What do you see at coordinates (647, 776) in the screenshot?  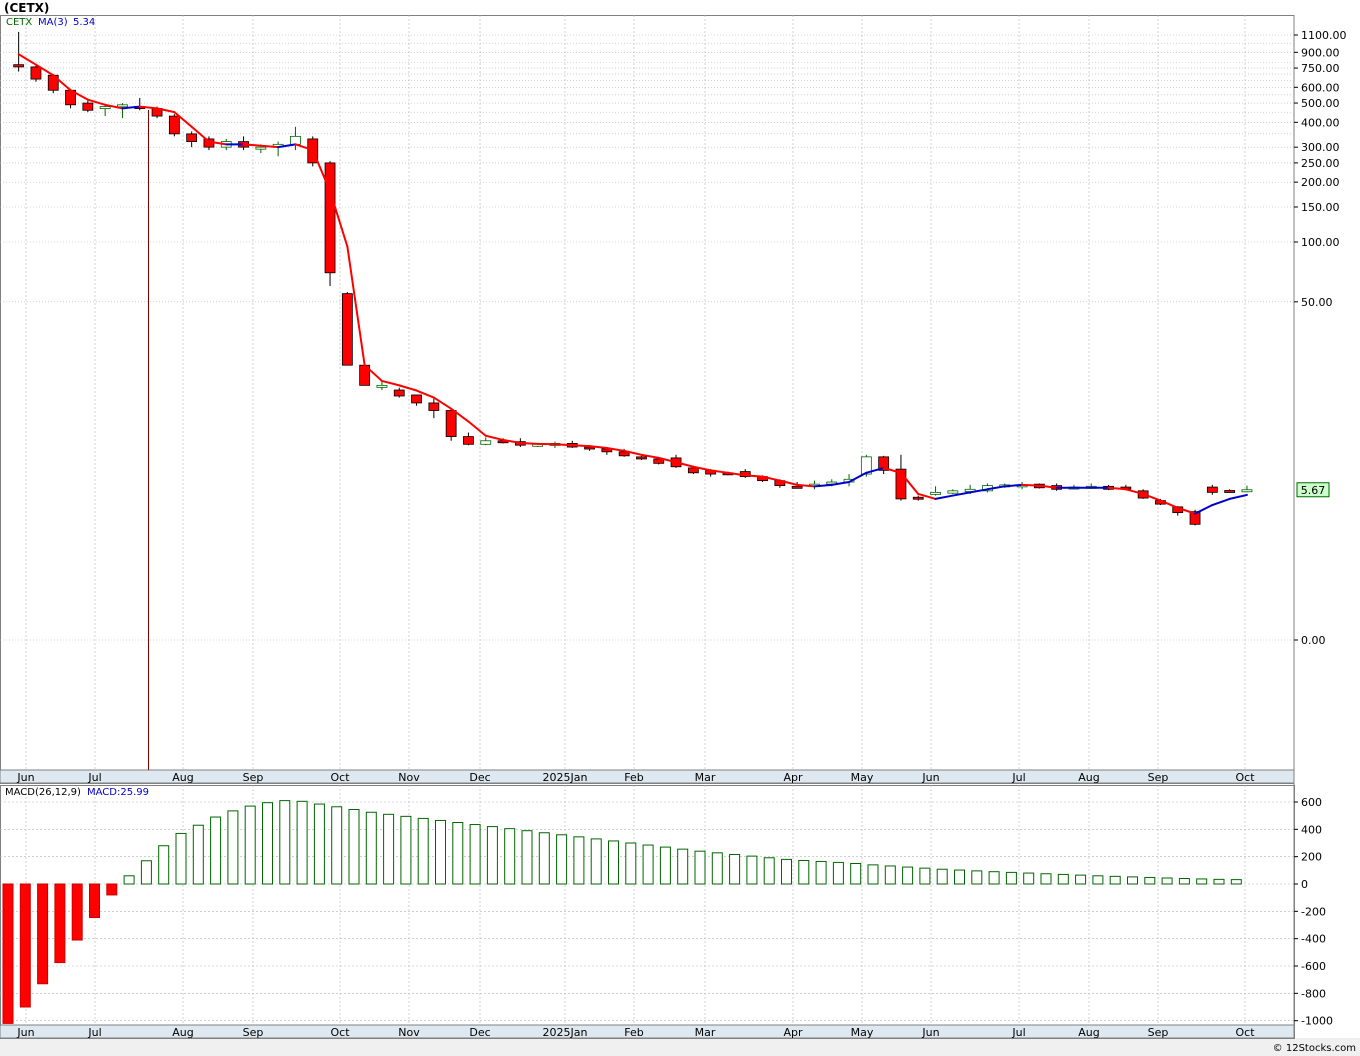 I see `price-x-axis-strip` at bounding box center [647, 776].